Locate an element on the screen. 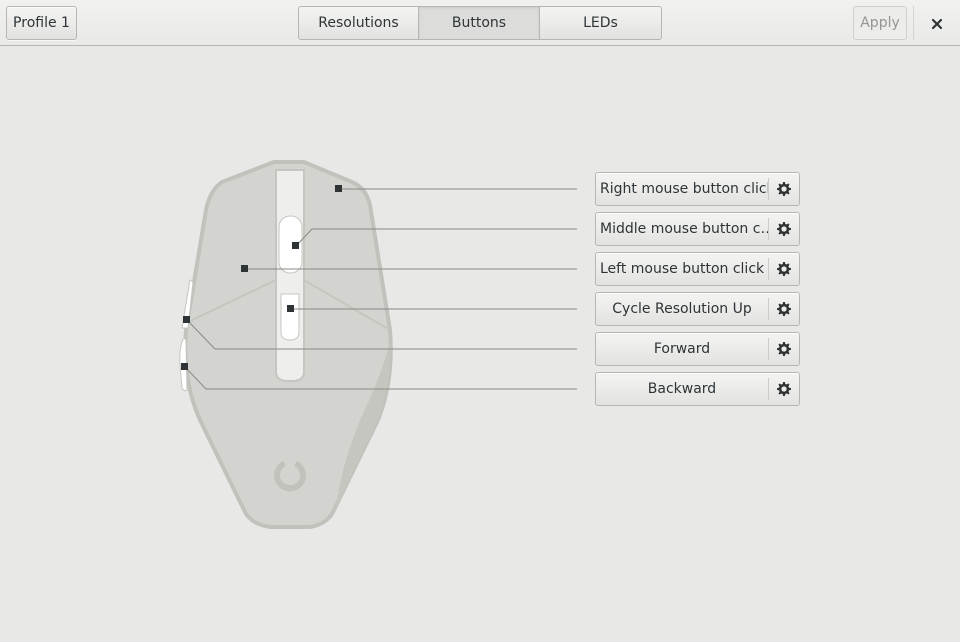  marker-resolution is located at coordinates (290, 308).